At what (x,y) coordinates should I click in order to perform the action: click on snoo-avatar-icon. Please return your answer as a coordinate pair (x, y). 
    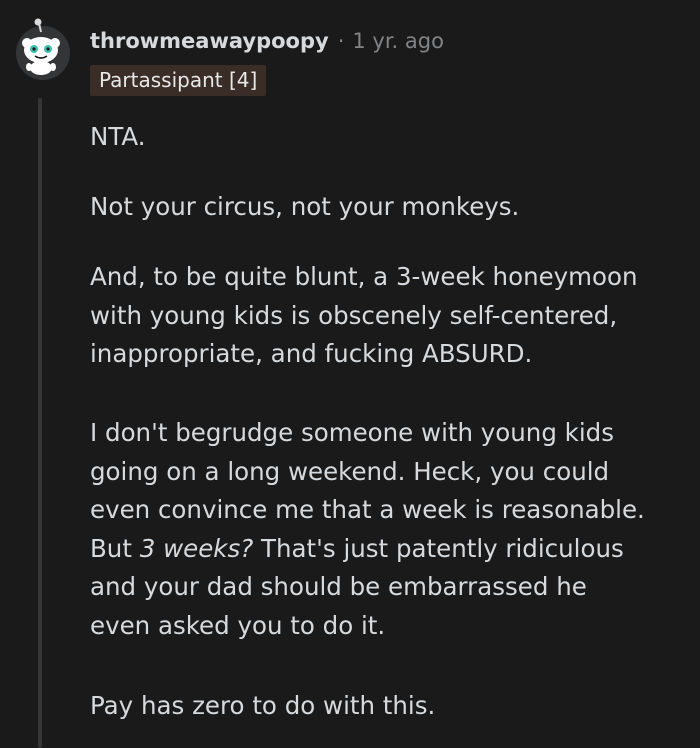
    Looking at the image, I should click on (43, 49).